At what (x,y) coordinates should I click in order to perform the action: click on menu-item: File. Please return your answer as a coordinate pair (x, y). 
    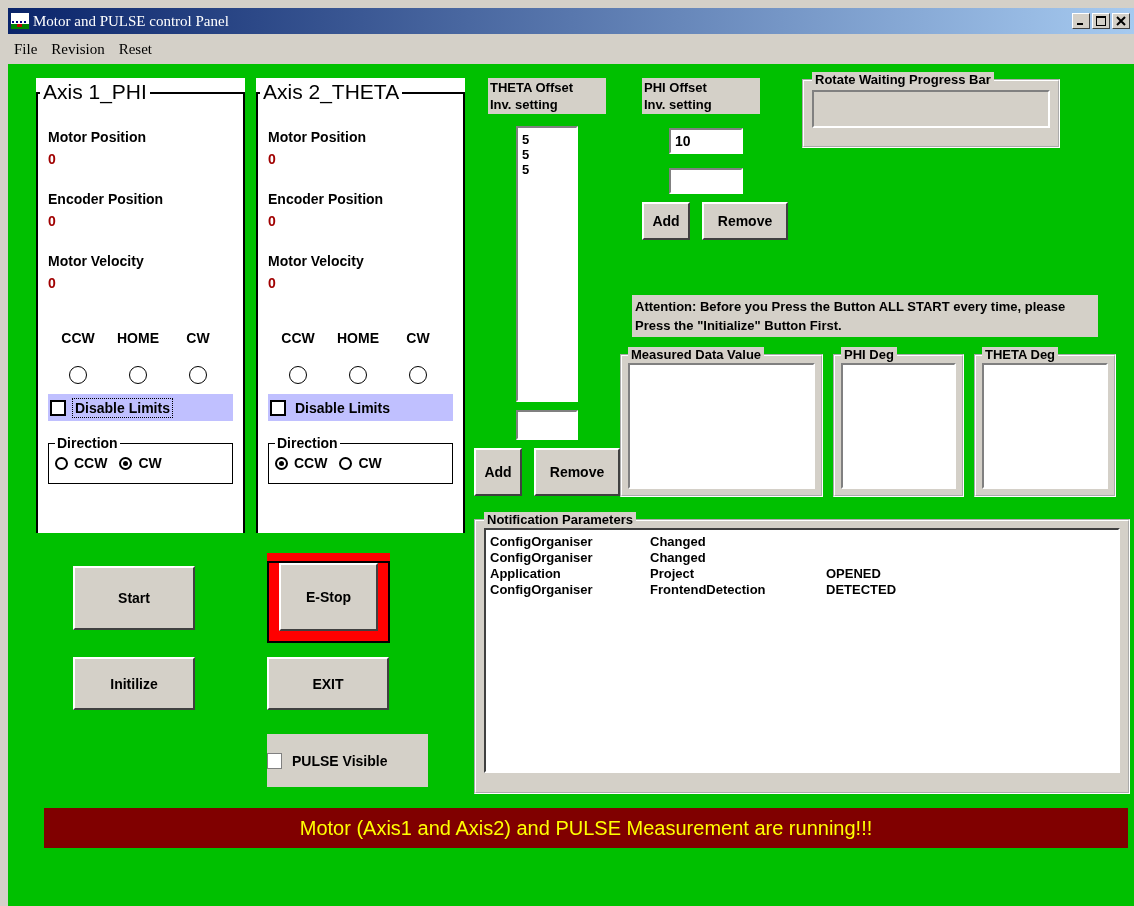
    Looking at the image, I should click on (26, 49).